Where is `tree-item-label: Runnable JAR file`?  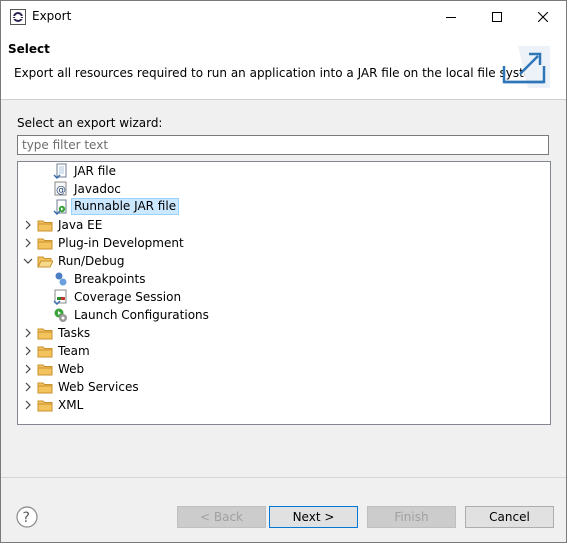
tree-item-label: Runnable JAR file is located at coordinates (125, 206).